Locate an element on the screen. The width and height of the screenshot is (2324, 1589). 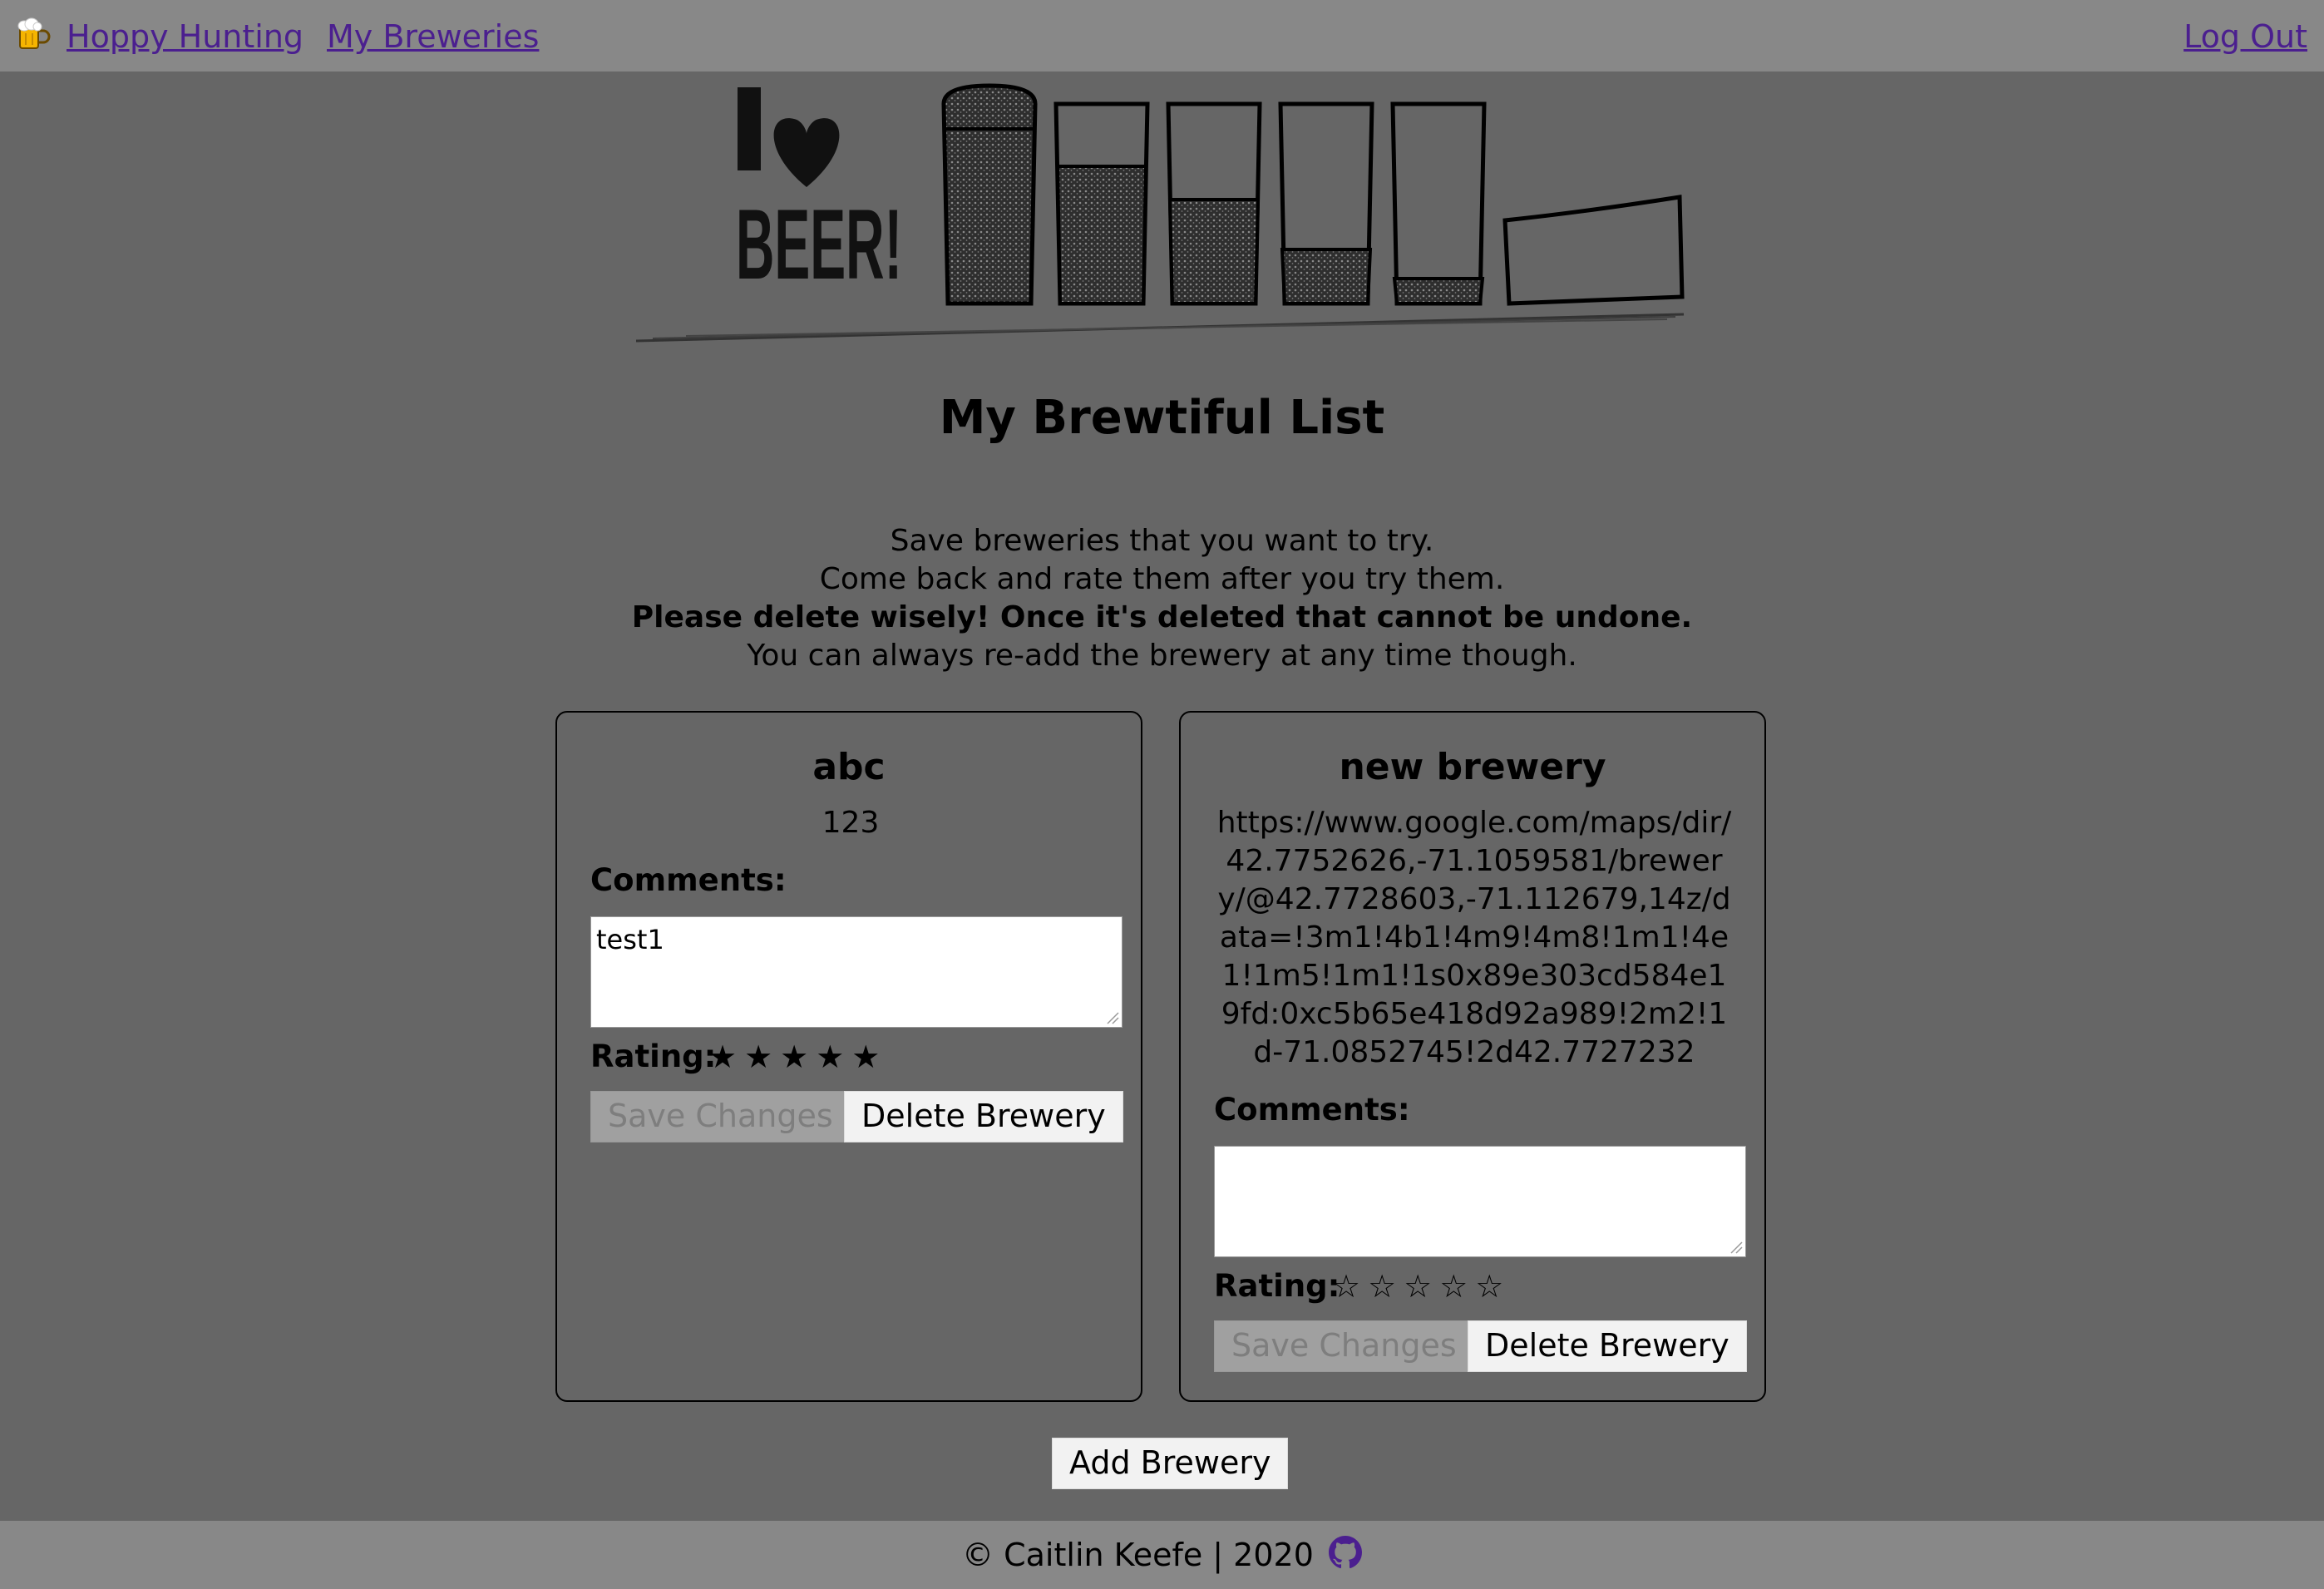
i-love-beer-banner-image: BEER! is located at coordinates (1160, 213).